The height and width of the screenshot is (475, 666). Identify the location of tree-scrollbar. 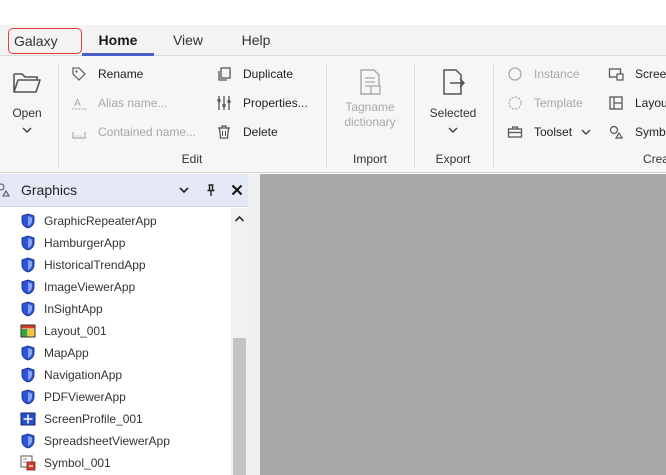
(239, 341).